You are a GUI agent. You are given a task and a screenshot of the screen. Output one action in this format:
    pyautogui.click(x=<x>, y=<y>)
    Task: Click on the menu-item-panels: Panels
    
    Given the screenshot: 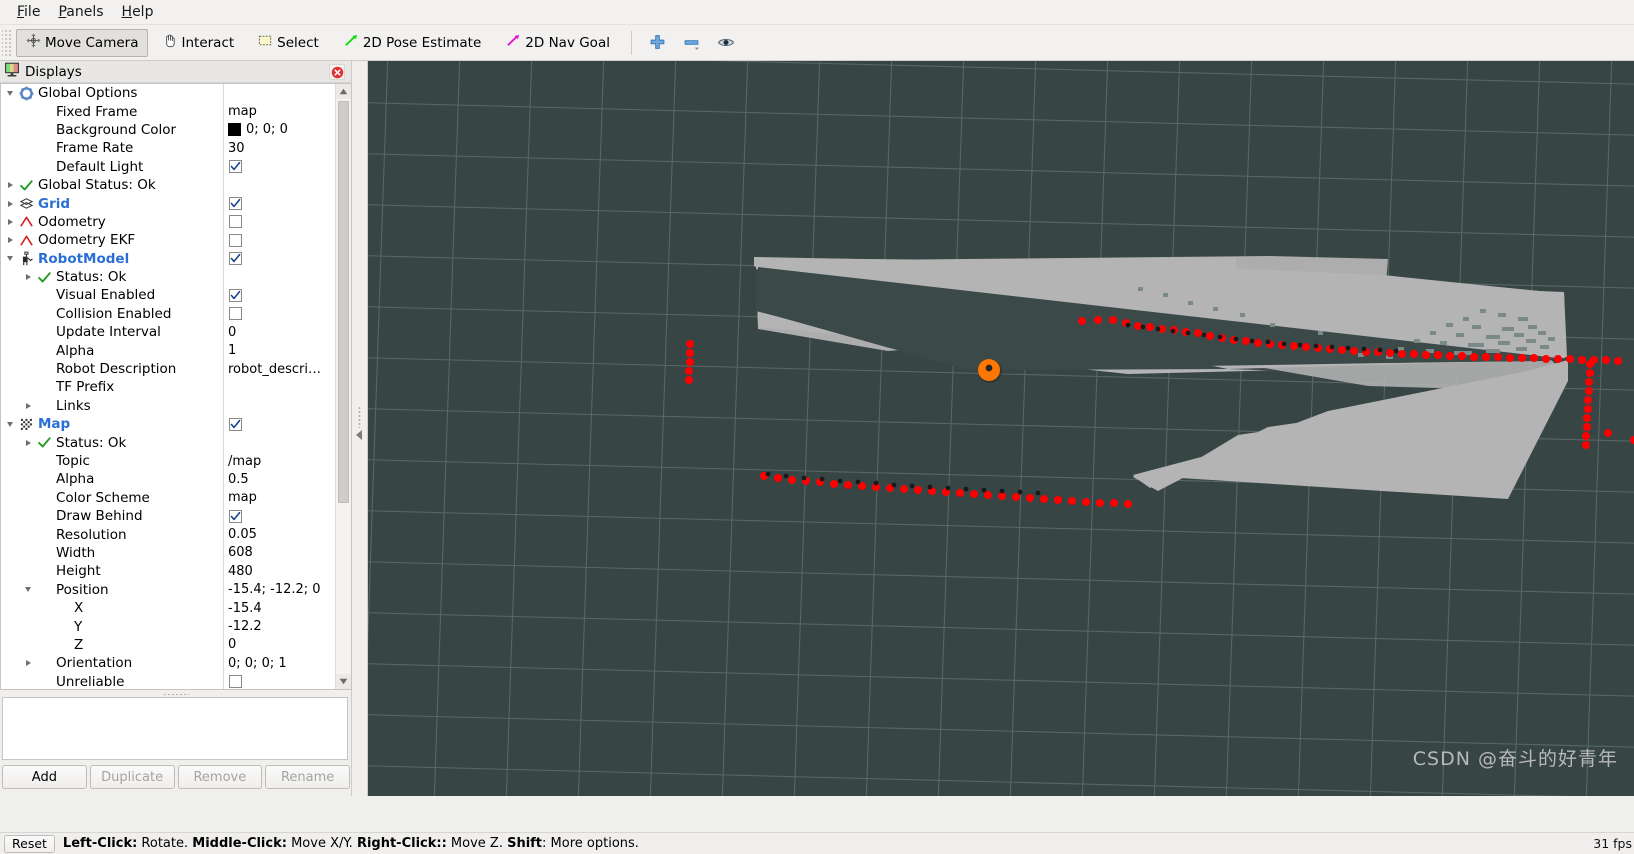 What is the action you would take?
    pyautogui.click(x=80, y=12)
    